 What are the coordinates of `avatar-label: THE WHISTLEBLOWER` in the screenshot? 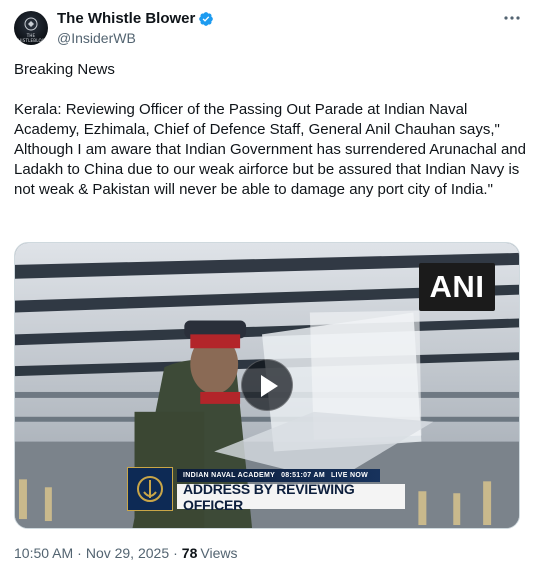 It's located at (31, 38).